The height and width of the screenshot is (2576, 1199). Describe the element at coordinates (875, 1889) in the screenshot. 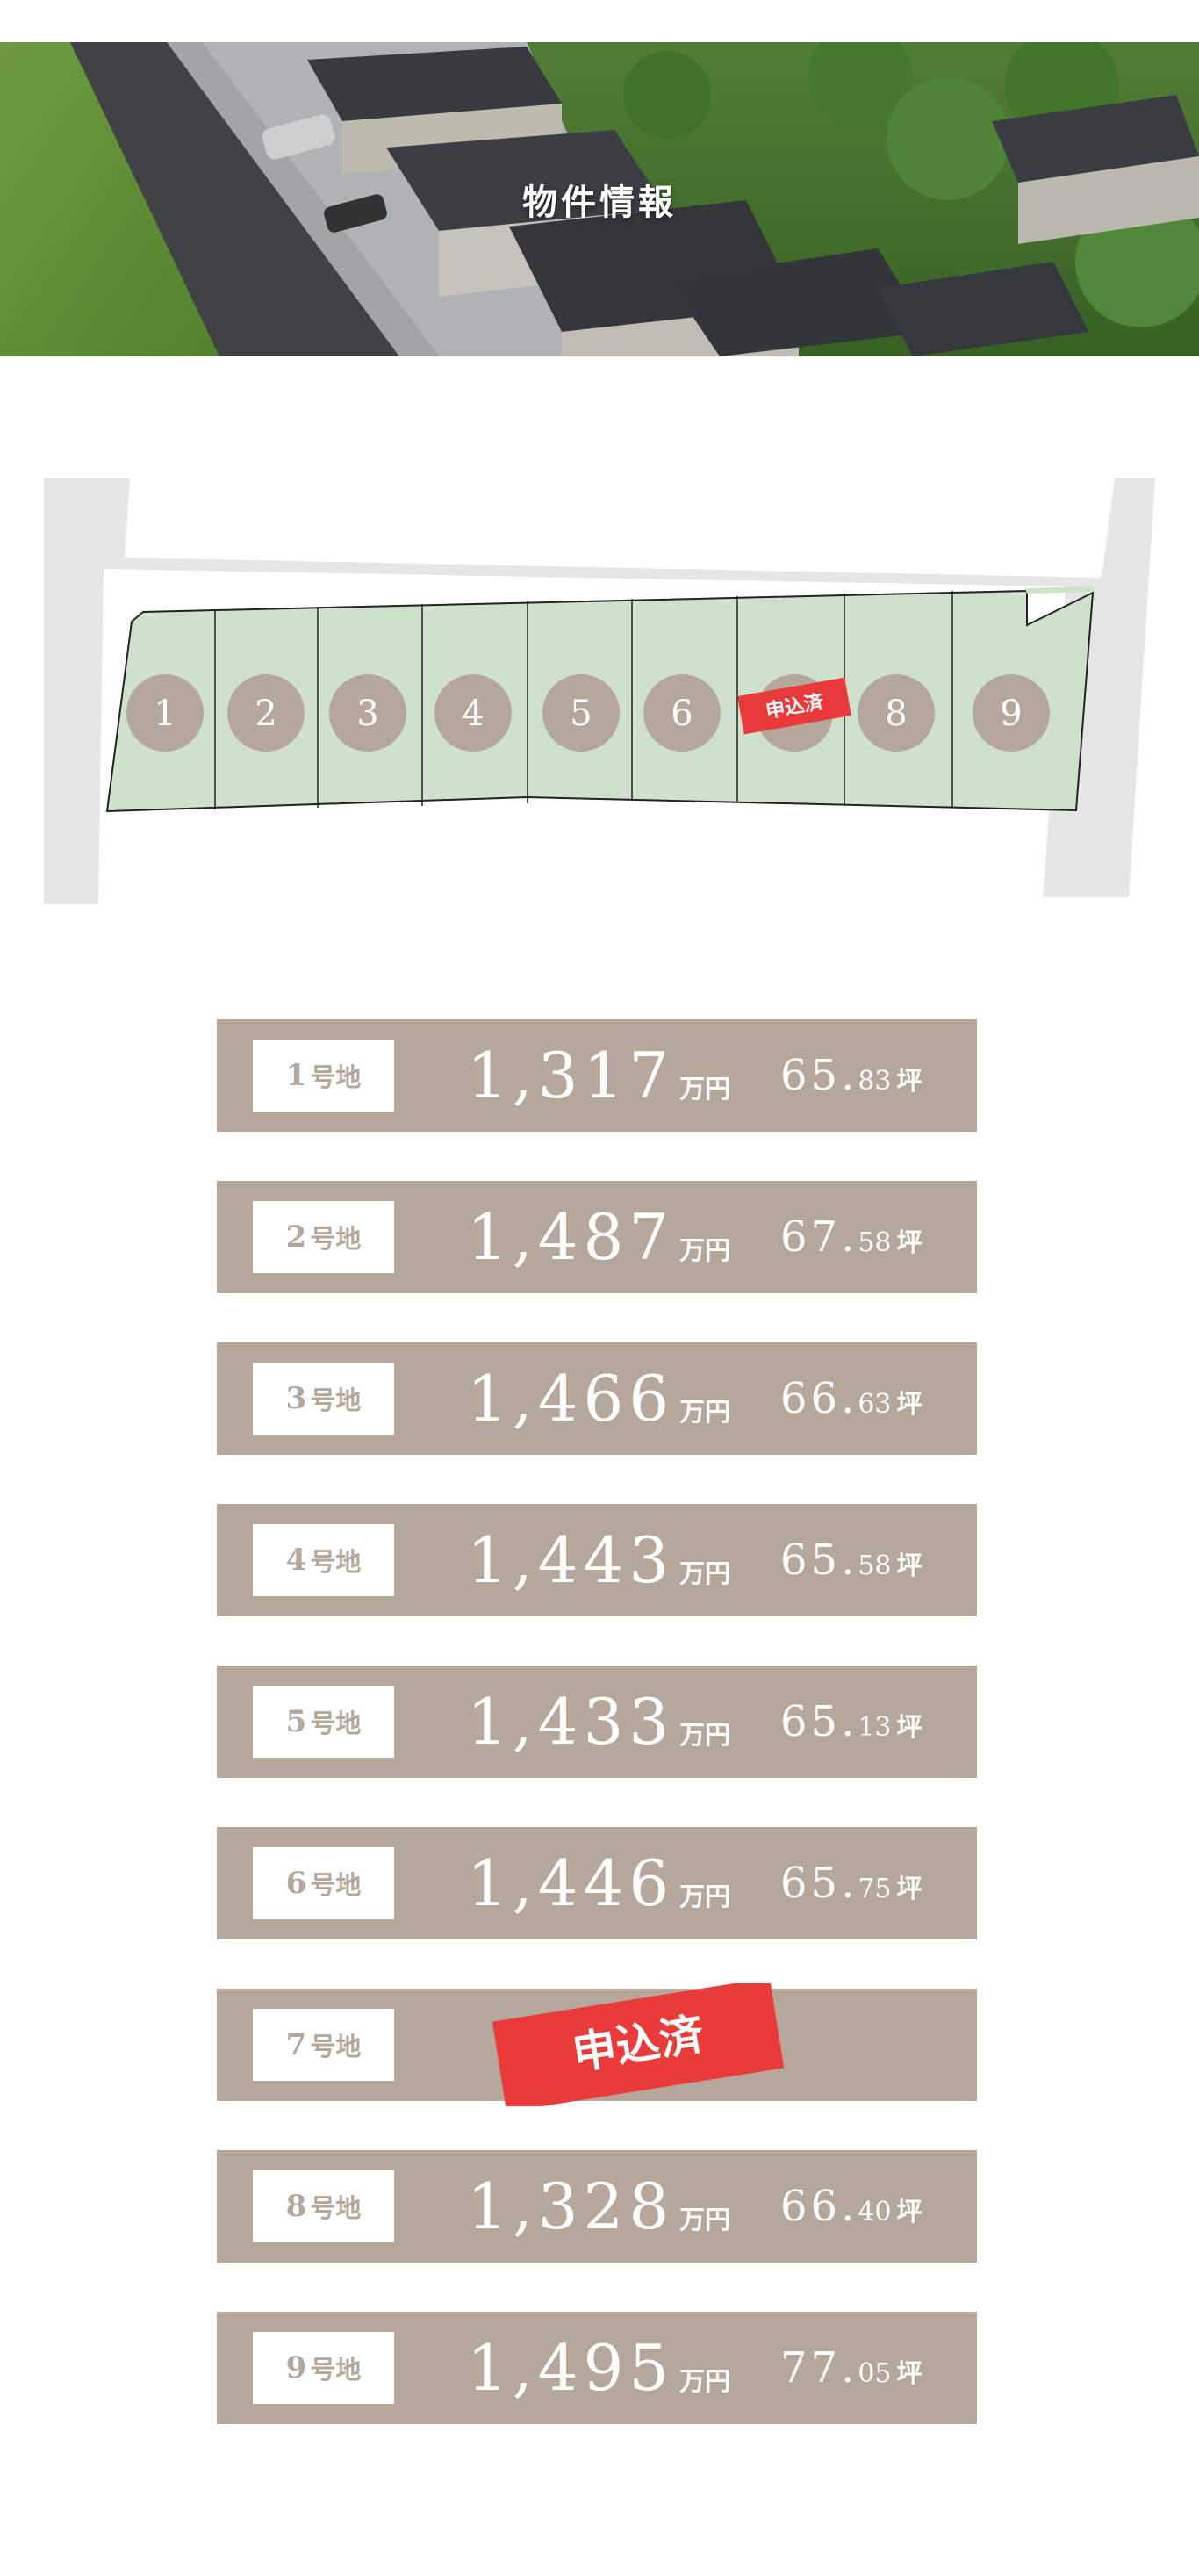

I see `area-decimal: 75` at that location.